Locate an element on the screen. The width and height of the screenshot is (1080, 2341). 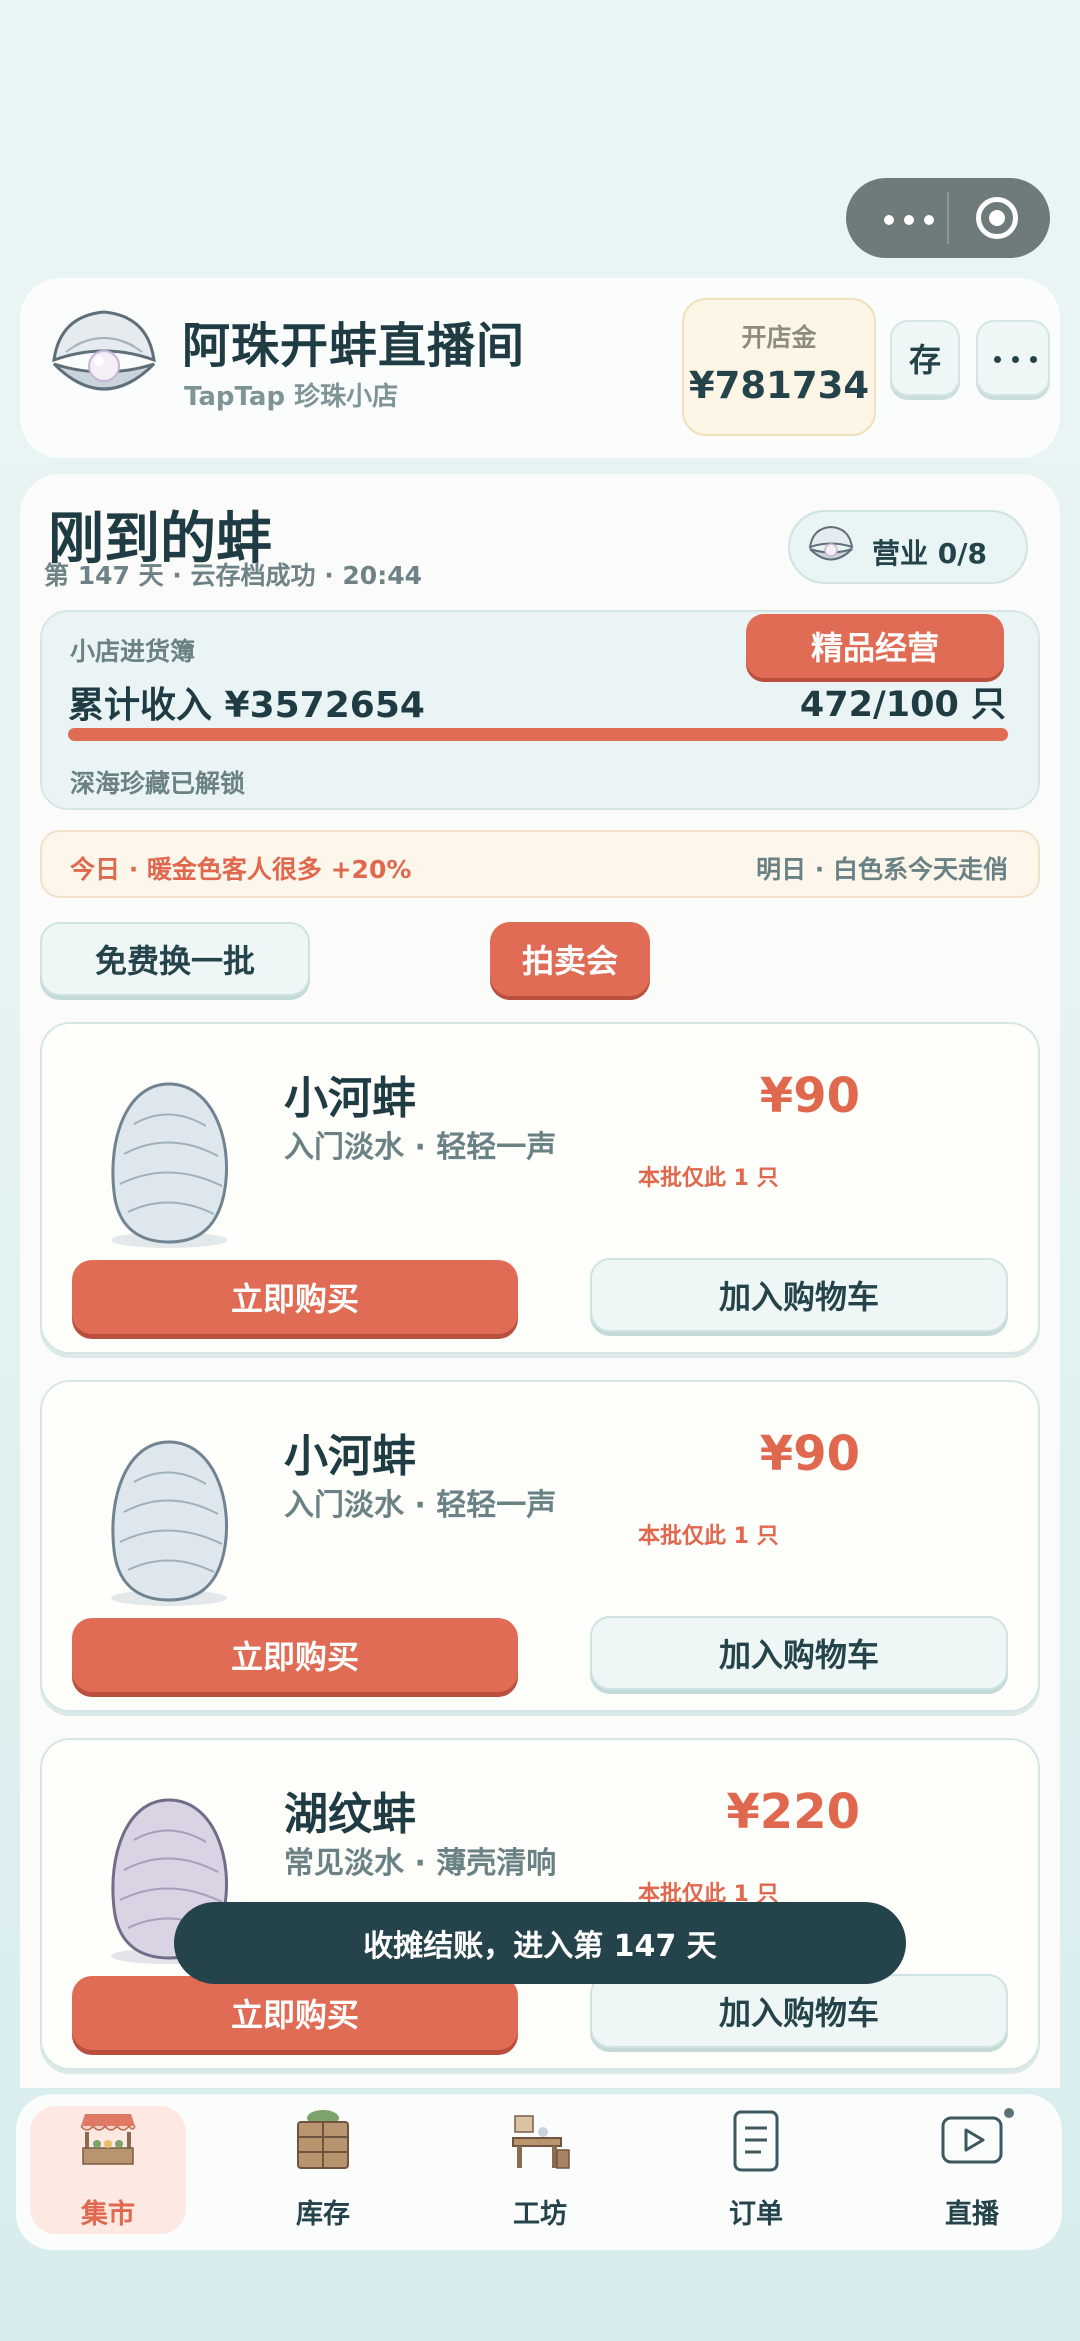
workbench-icon is located at coordinates (541, 2142).